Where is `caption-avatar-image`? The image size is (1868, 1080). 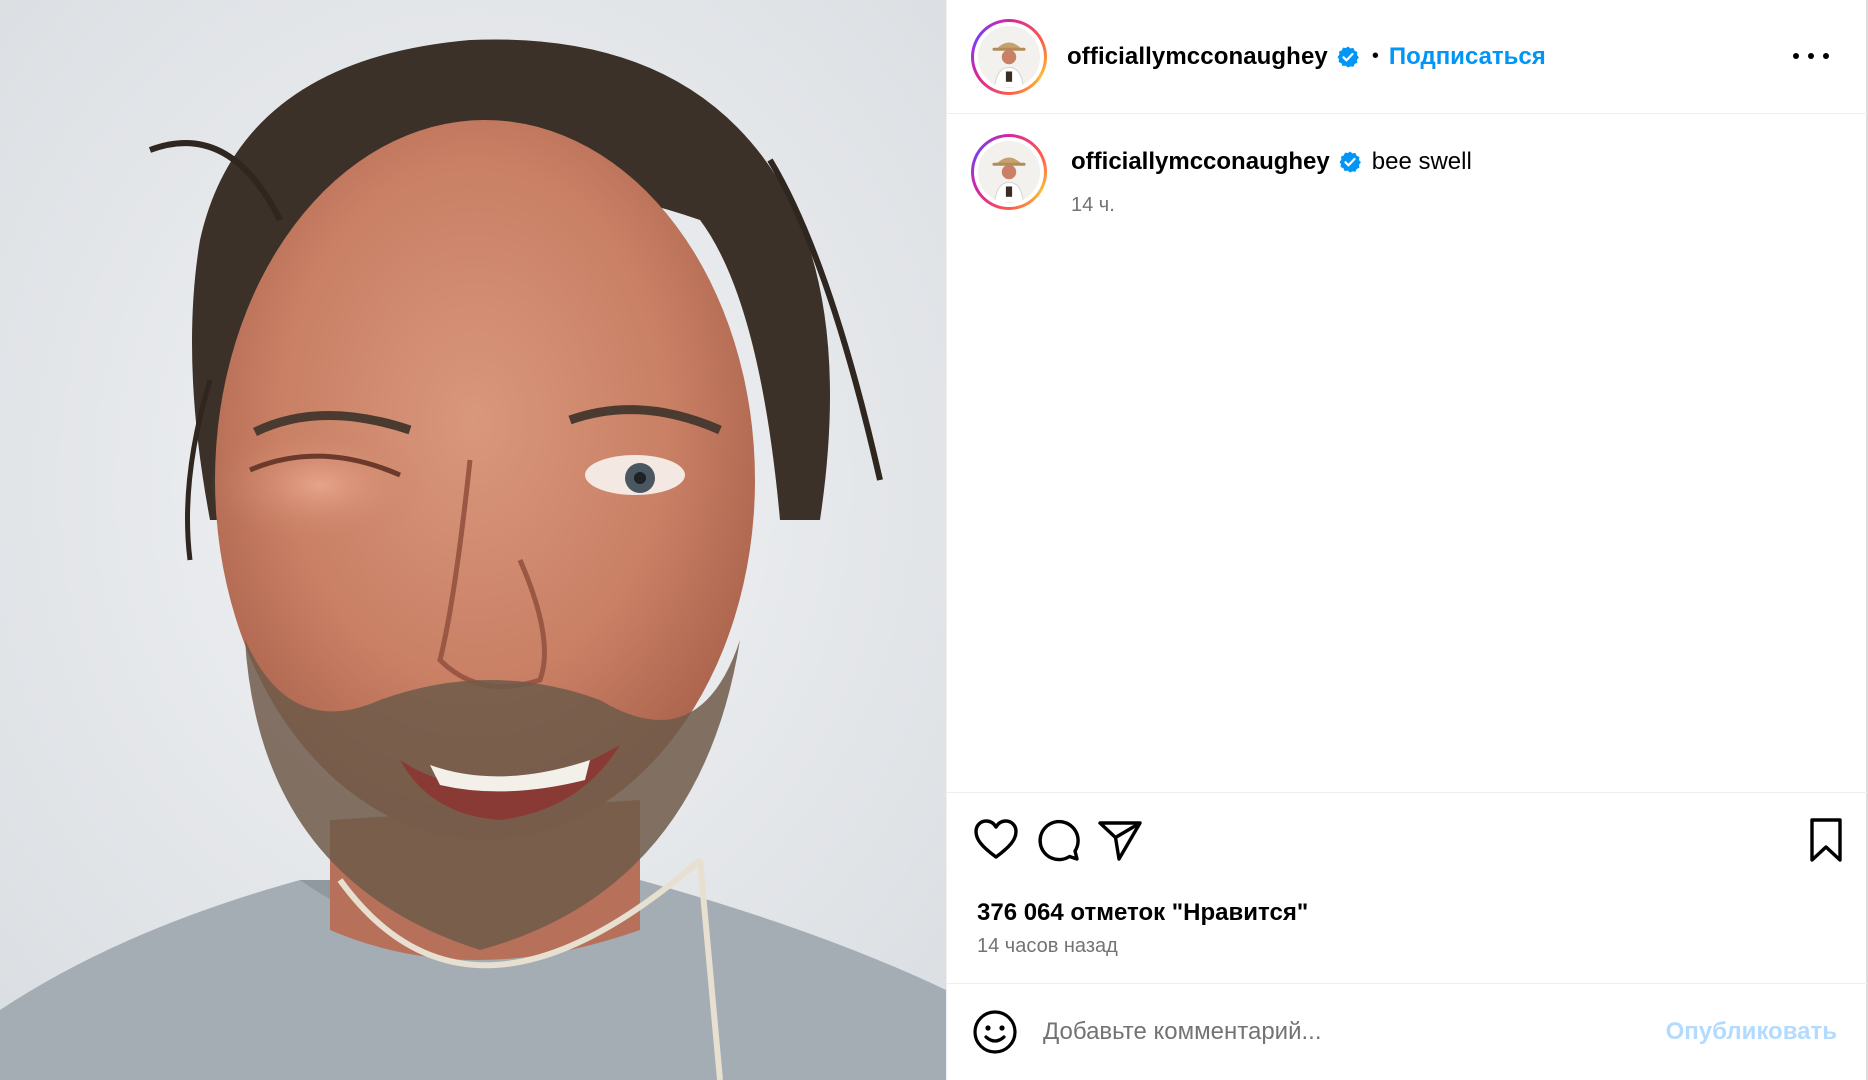 caption-avatar-image is located at coordinates (1009, 172).